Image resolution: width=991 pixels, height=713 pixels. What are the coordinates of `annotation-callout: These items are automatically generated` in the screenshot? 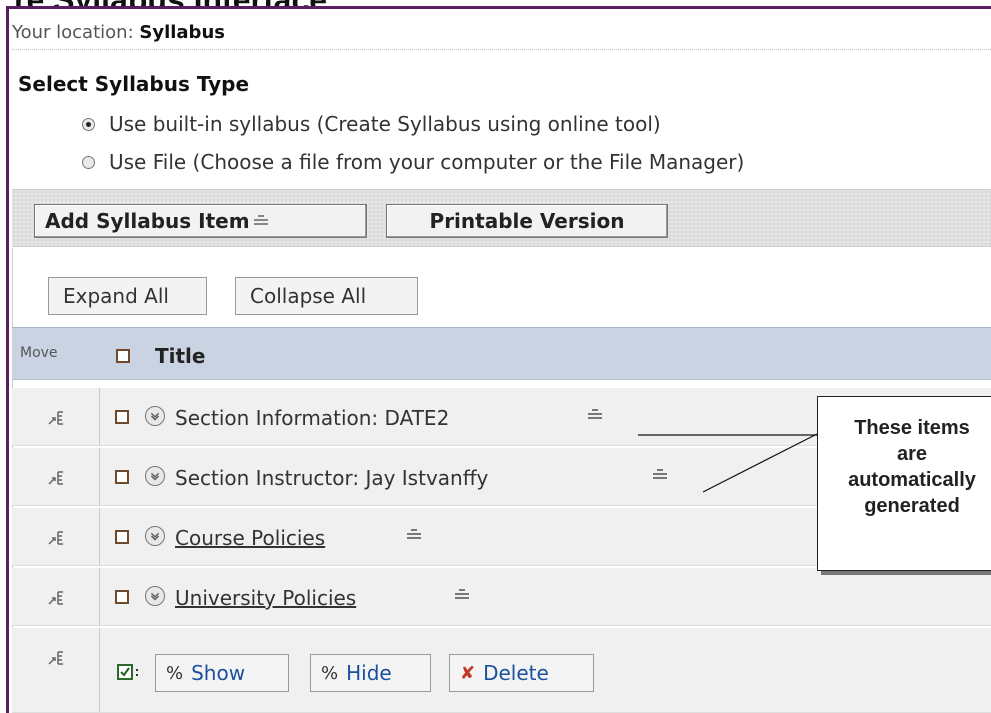 It's located at (904, 483).